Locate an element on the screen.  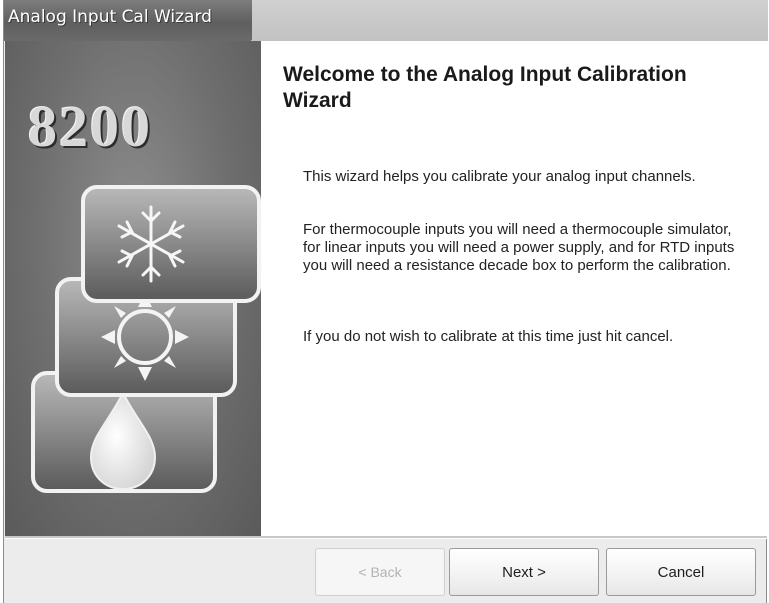
footer-divider is located at coordinates (386, 537).